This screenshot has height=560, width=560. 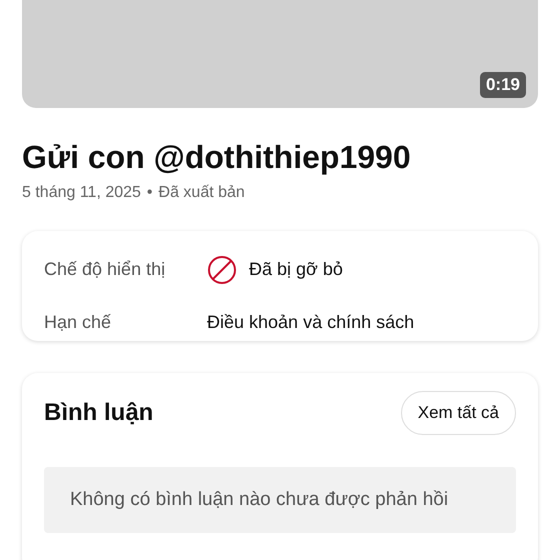 What do you see at coordinates (222, 269) in the screenshot?
I see `prohibited-icon` at bounding box center [222, 269].